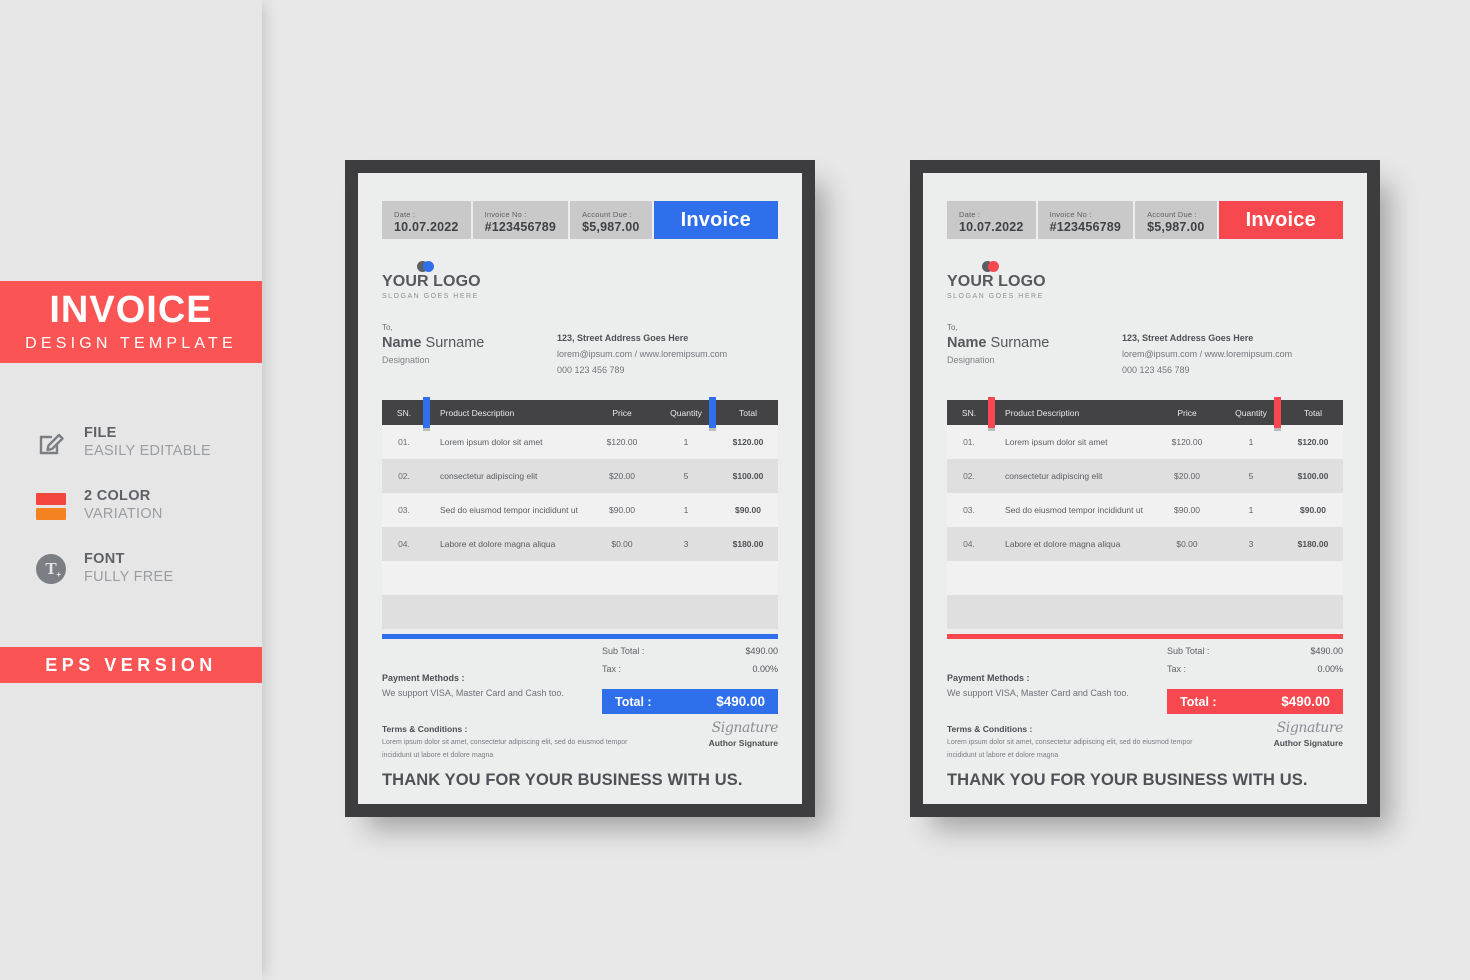 Image resolution: width=1470 pixels, height=980 pixels. Describe the element at coordinates (438, 755) in the screenshot. I see `terms-line-2: incididunt ut labore et dolore magna` at that location.